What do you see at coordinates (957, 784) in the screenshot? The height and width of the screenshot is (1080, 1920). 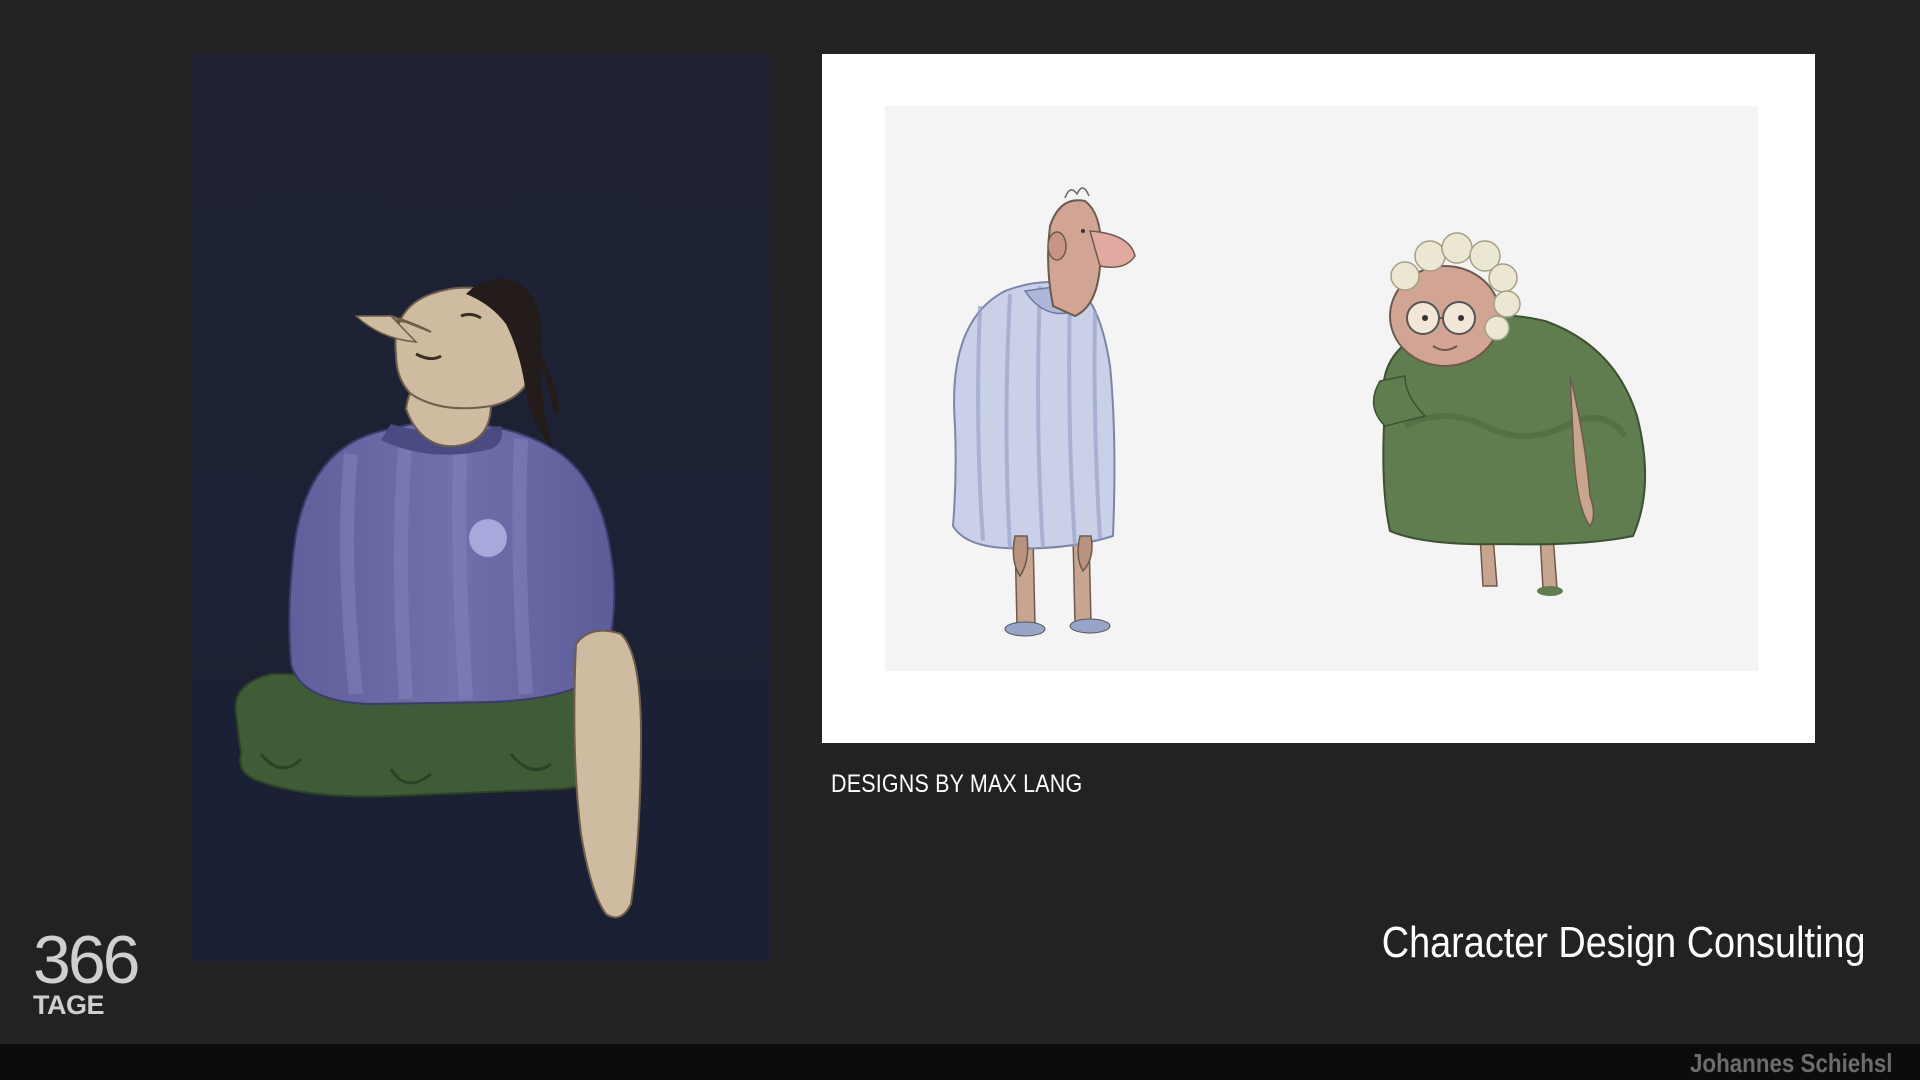 I see `artwork-caption: DESIGNS BY MAX LANG` at bounding box center [957, 784].